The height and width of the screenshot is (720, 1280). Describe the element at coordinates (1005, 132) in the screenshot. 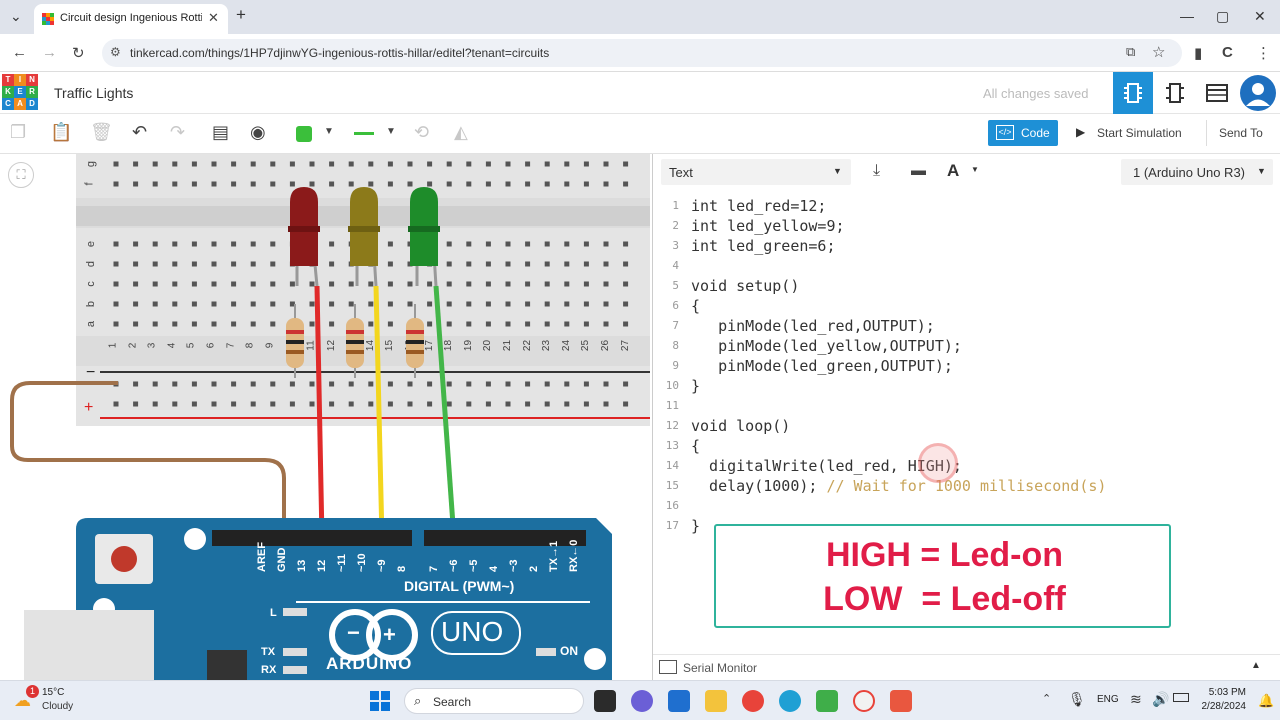

I see `code-icon: </>` at that location.